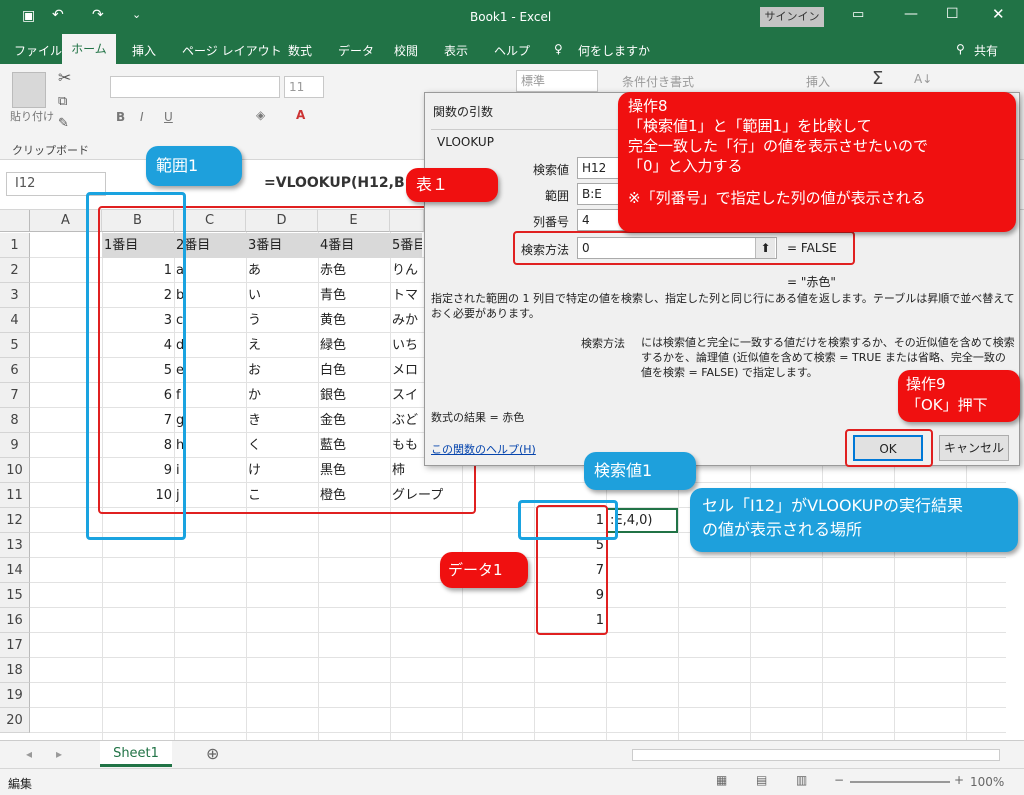 The height and width of the screenshot is (795, 1024). Describe the element at coordinates (64, 77) in the screenshot. I see `cut-icon: ✂` at that location.